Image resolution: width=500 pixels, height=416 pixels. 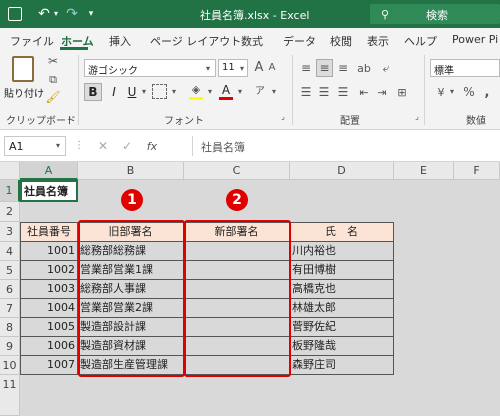 I want to click on borders-icon, so click(x=159, y=91).